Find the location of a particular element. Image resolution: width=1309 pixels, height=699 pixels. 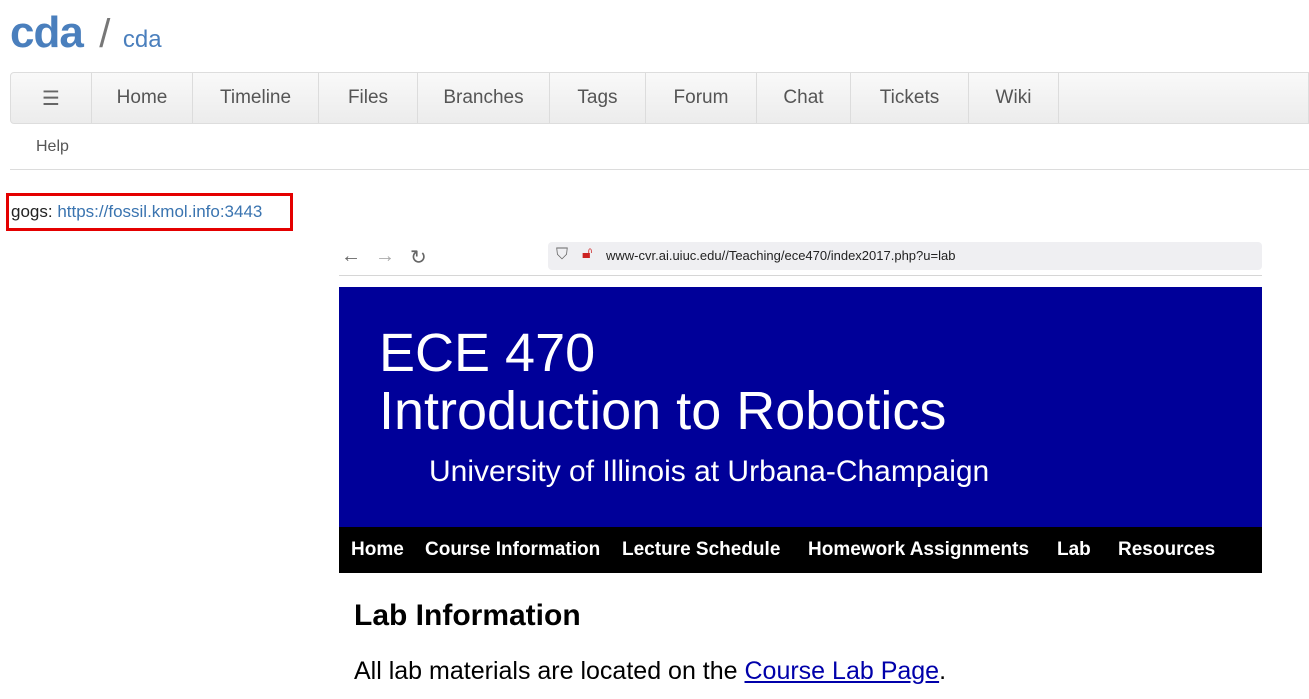

nav-chat: Chat is located at coordinates (804, 98).